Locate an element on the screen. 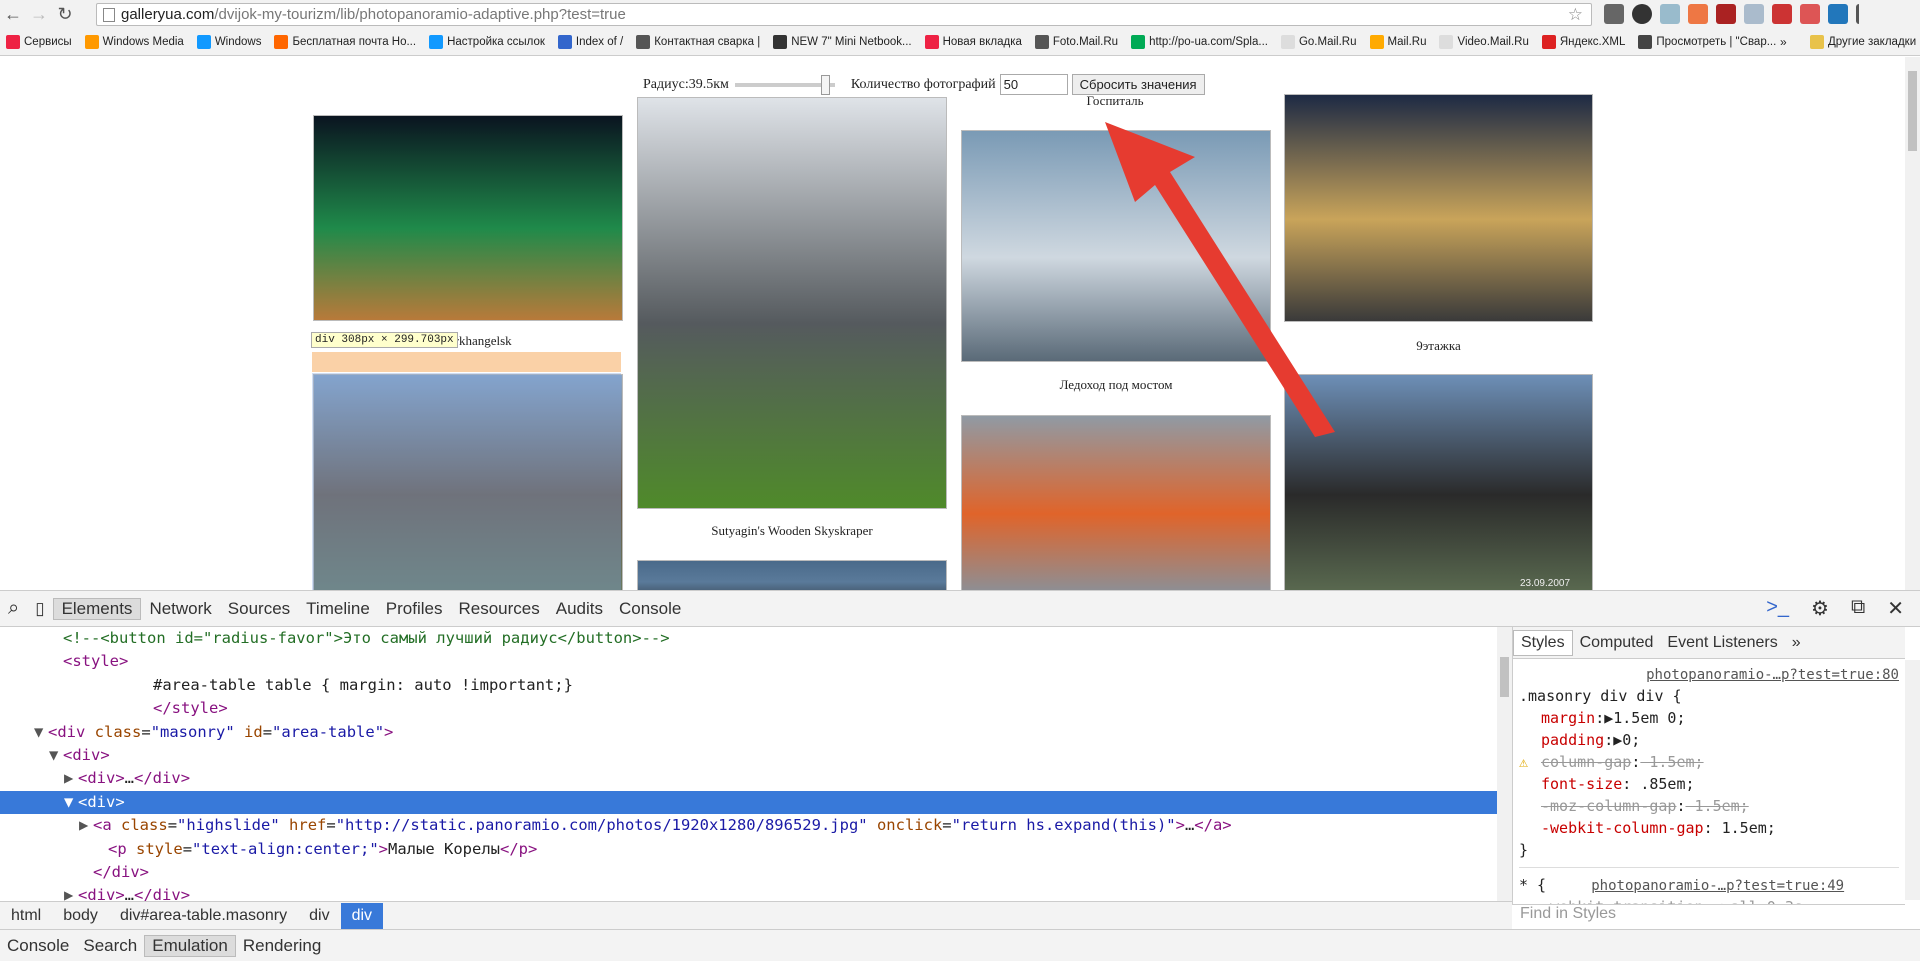 The image size is (1920, 961). breadcrumb-item: body is located at coordinates (80, 916).